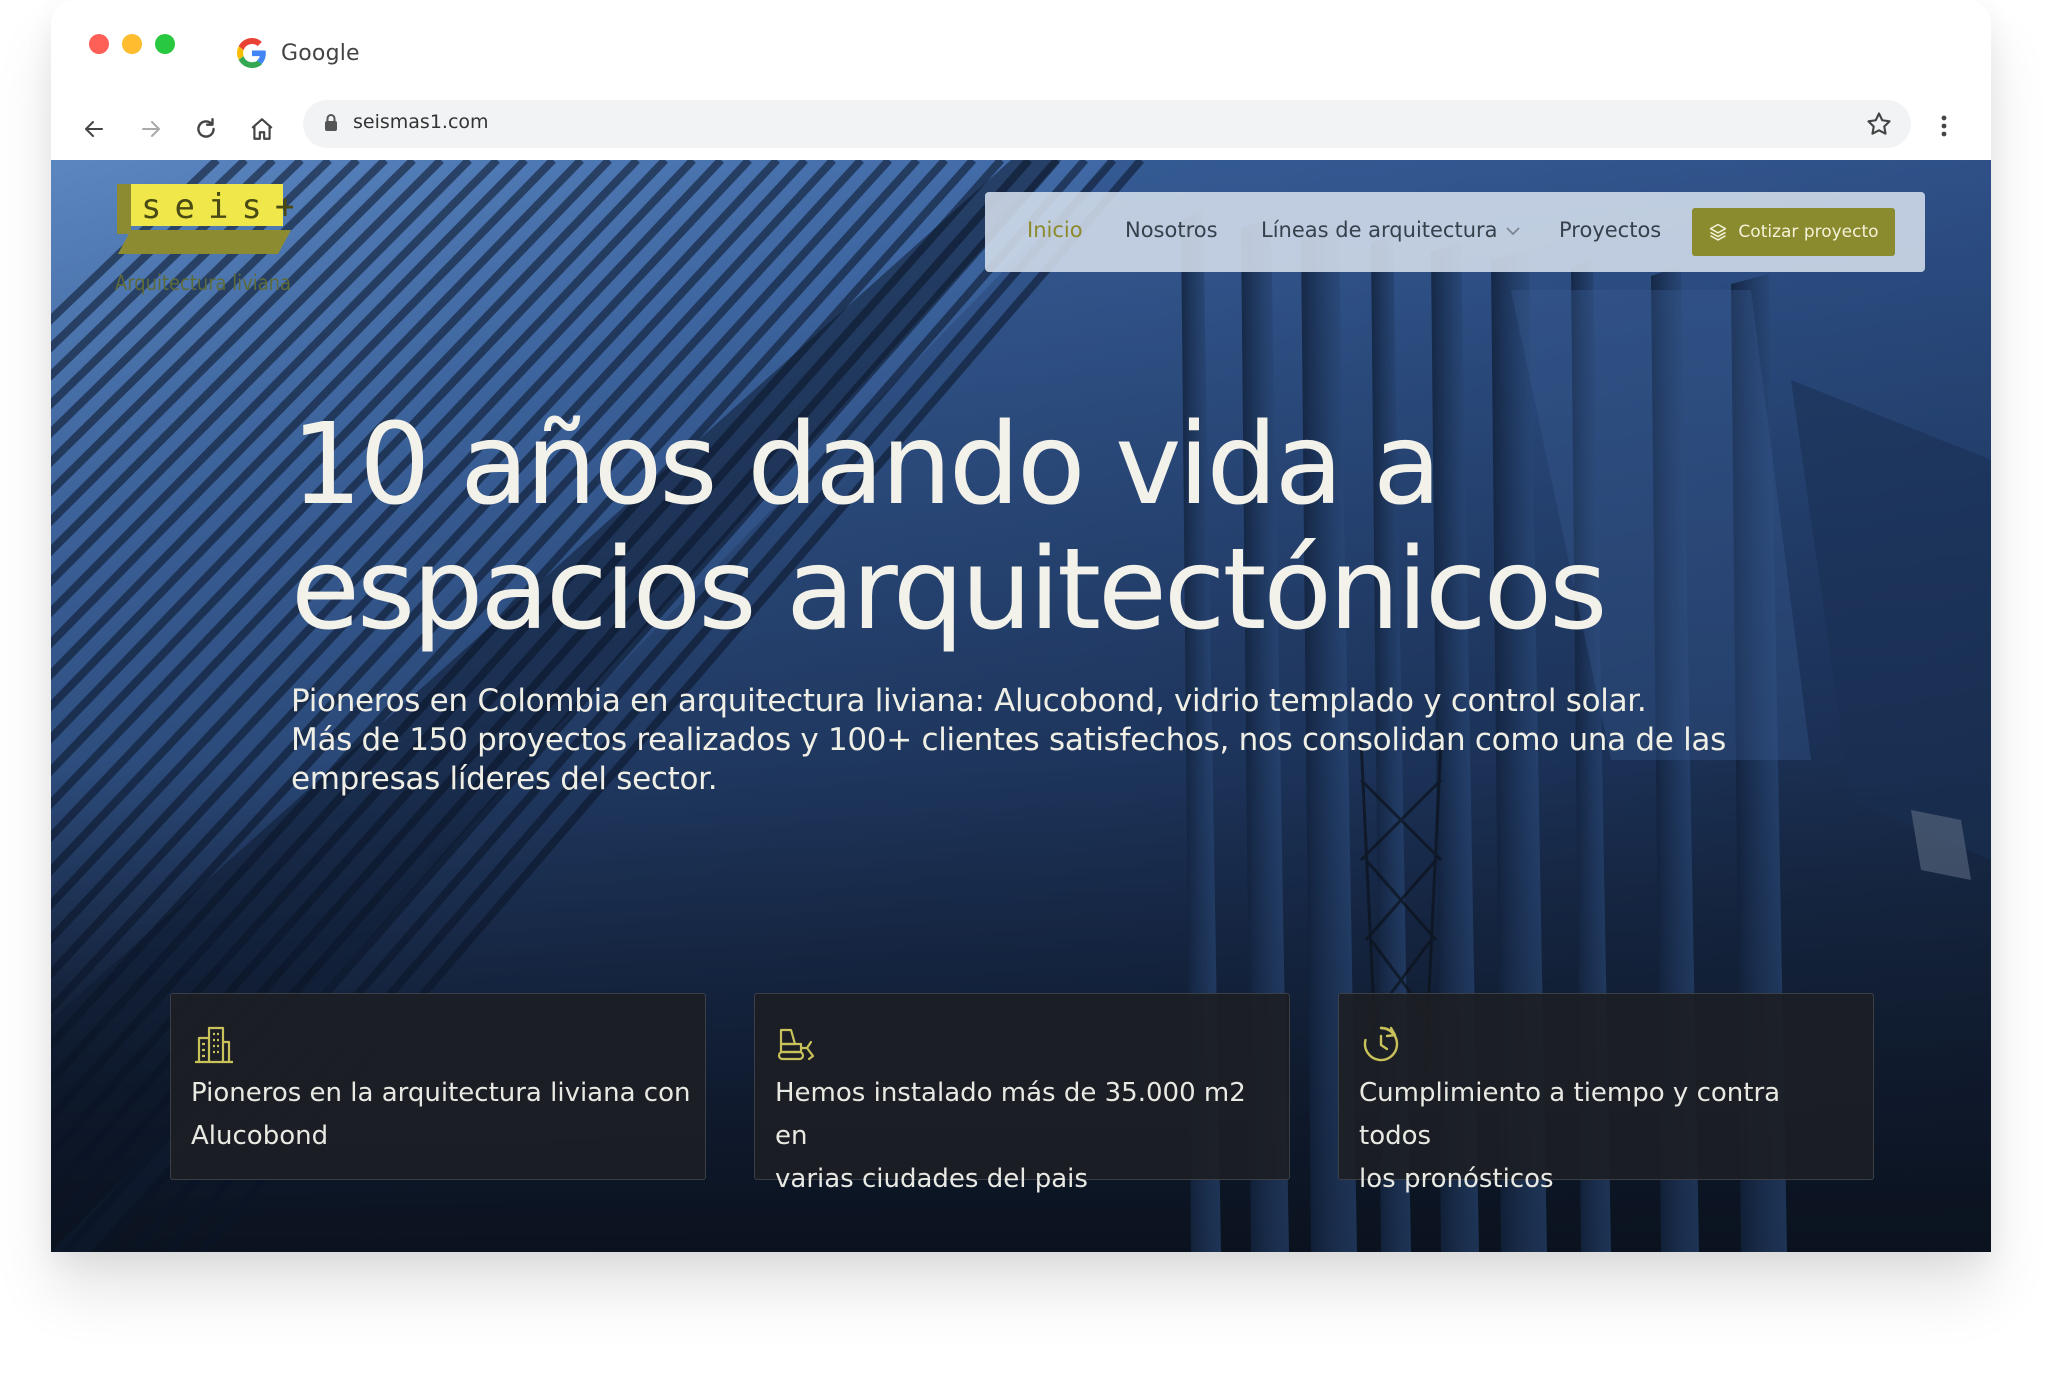 This screenshot has height=1389, width=2045. I want to click on minimize-window-button, so click(132, 44).